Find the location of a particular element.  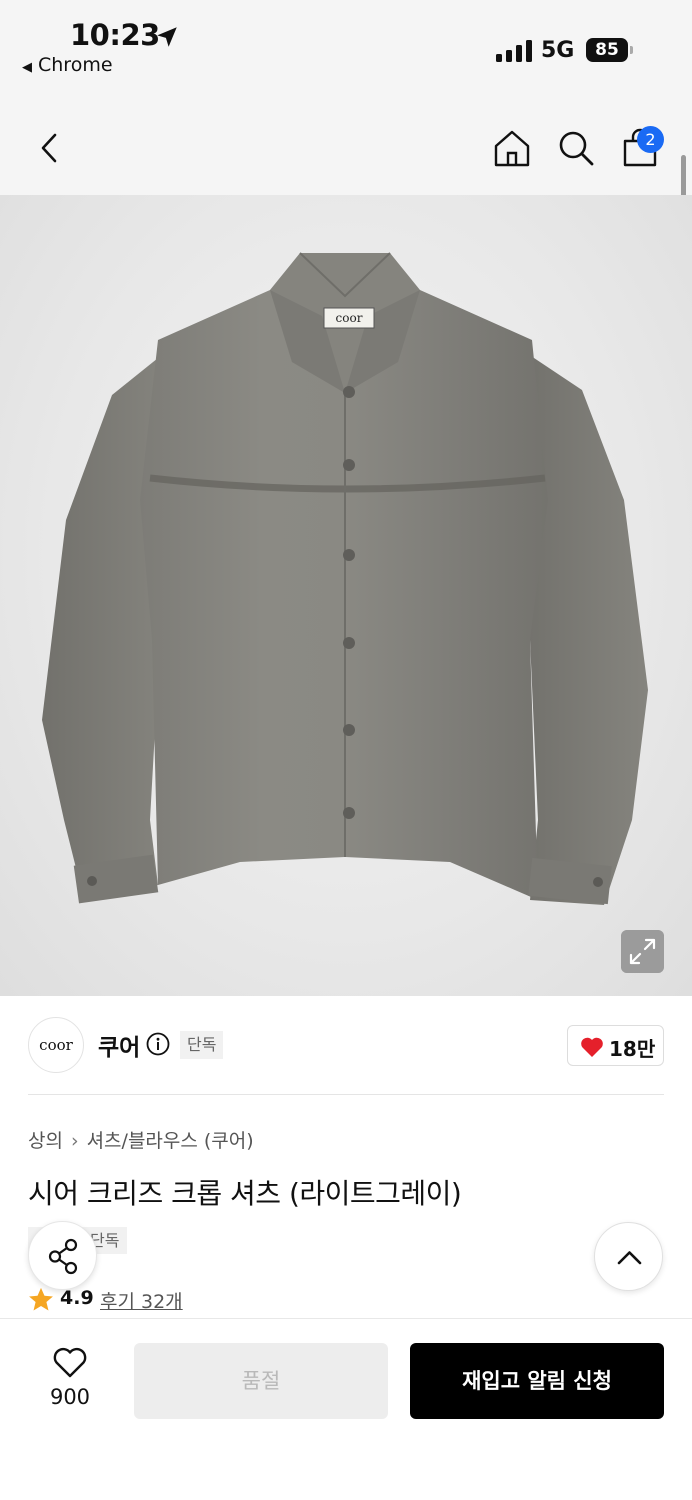

shirt-brand-label: coor is located at coordinates (349, 318).